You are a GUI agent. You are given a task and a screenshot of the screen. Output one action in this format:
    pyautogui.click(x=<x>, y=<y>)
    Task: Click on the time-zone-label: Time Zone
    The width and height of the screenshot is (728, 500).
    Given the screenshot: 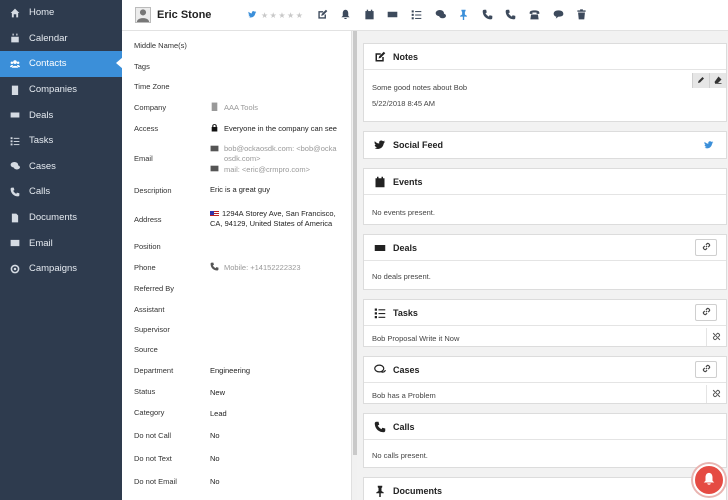 What is the action you would take?
    pyautogui.click(x=152, y=86)
    